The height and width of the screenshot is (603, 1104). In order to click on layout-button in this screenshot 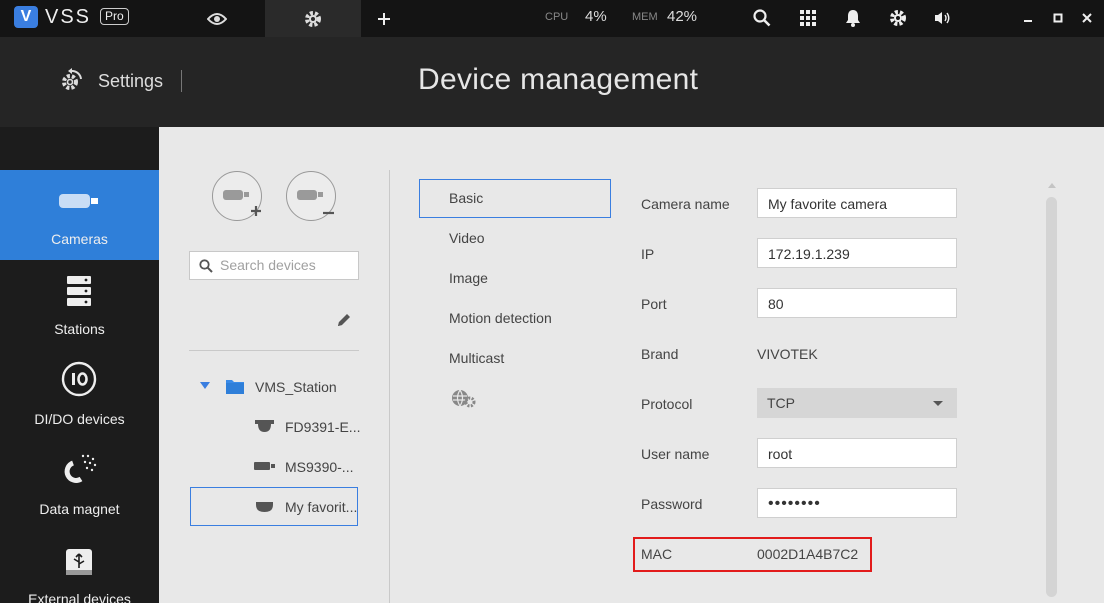, I will do `click(808, 18)`.